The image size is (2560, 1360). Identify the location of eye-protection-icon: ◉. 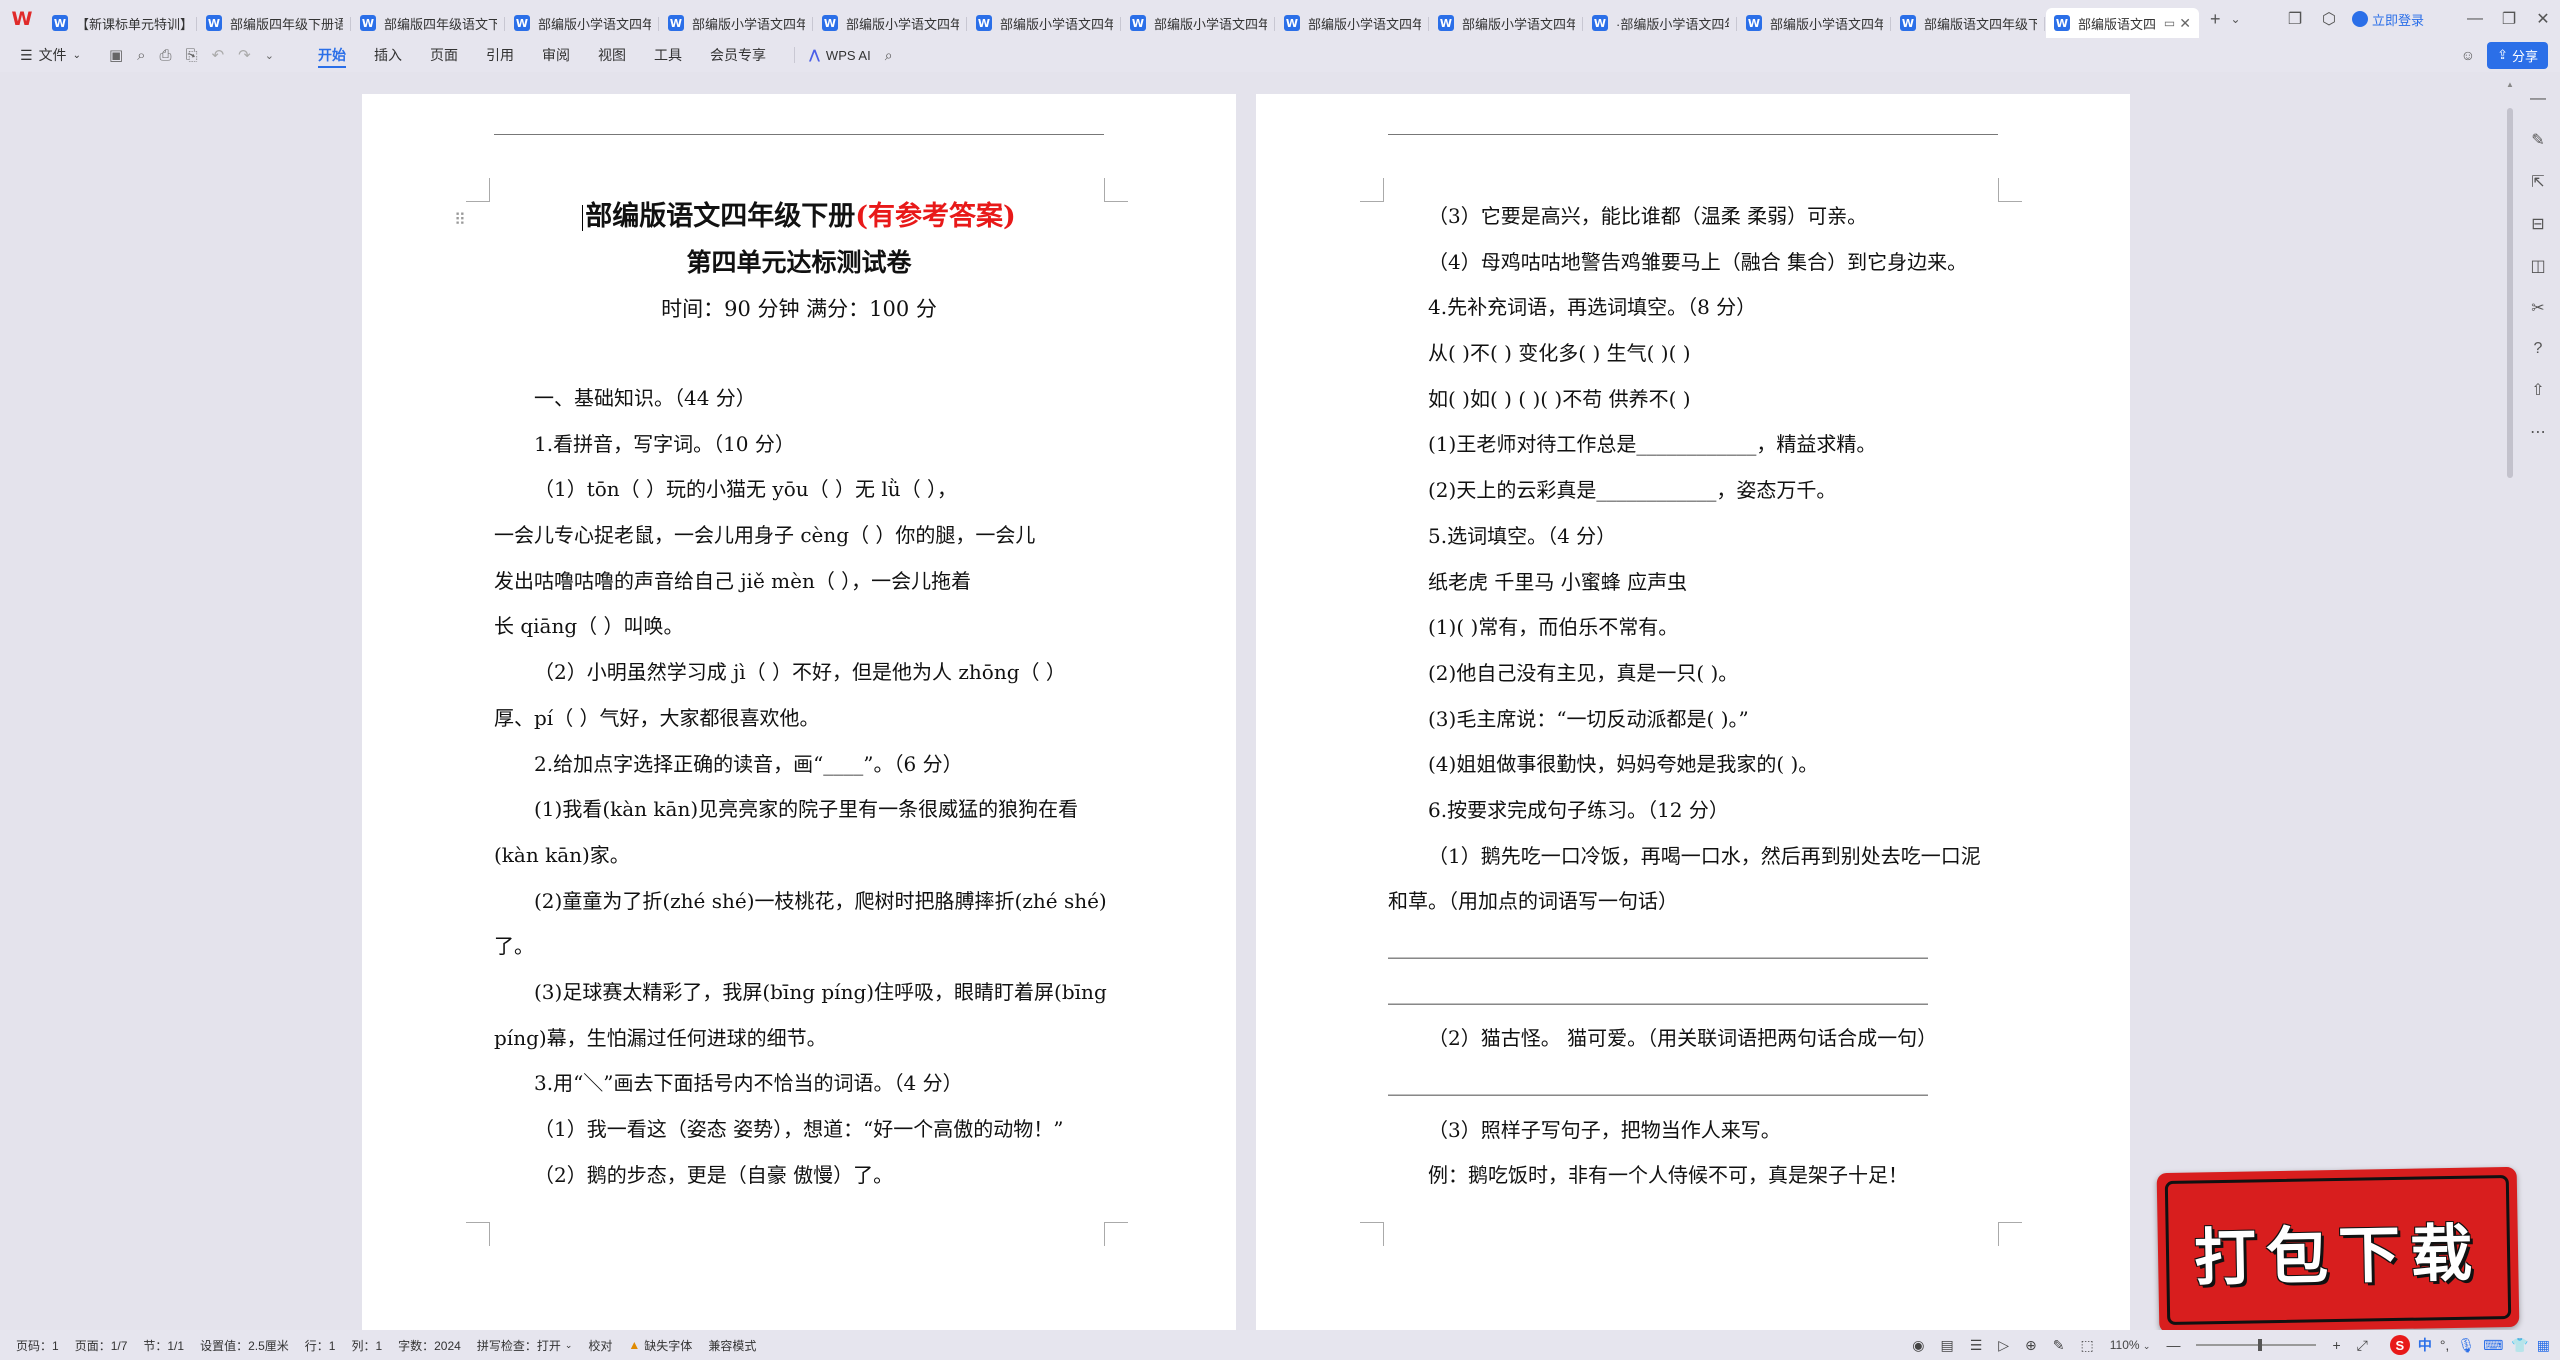
(1918, 1345).